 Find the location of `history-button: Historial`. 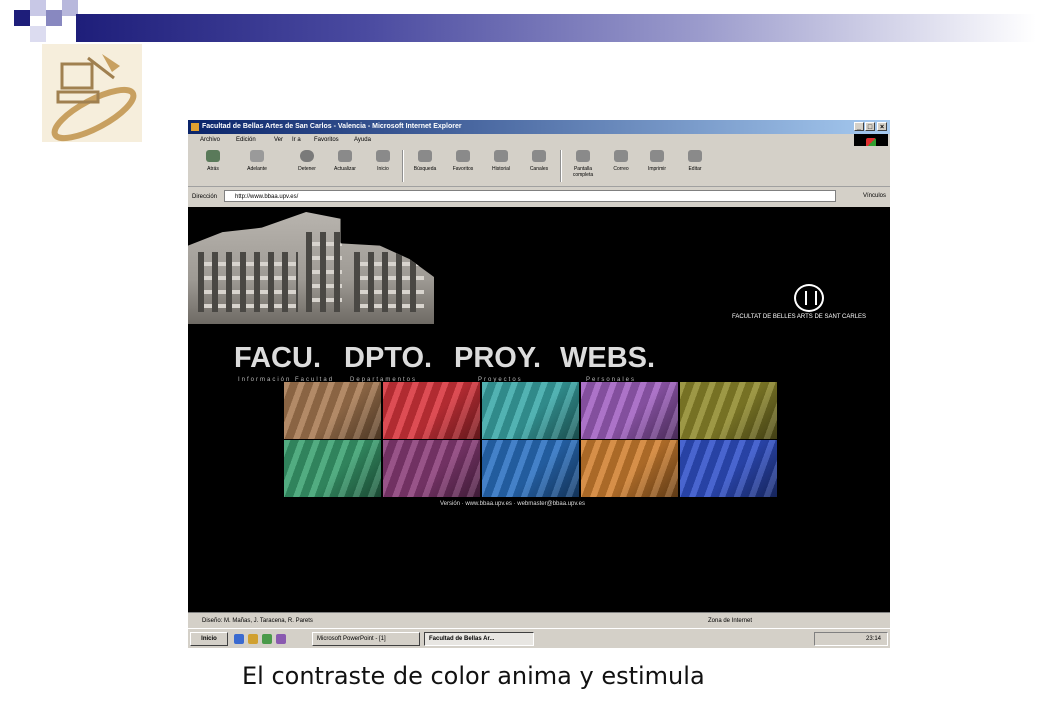

history-button: Historial is located at coordinates (501, 167).